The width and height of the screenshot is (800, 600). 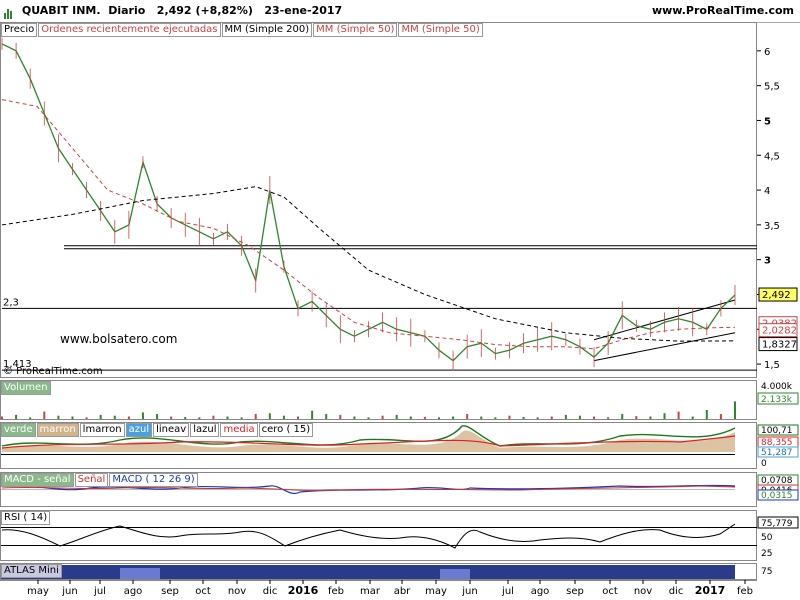 I want to click on channel-lower, so click(x=664, y=347).